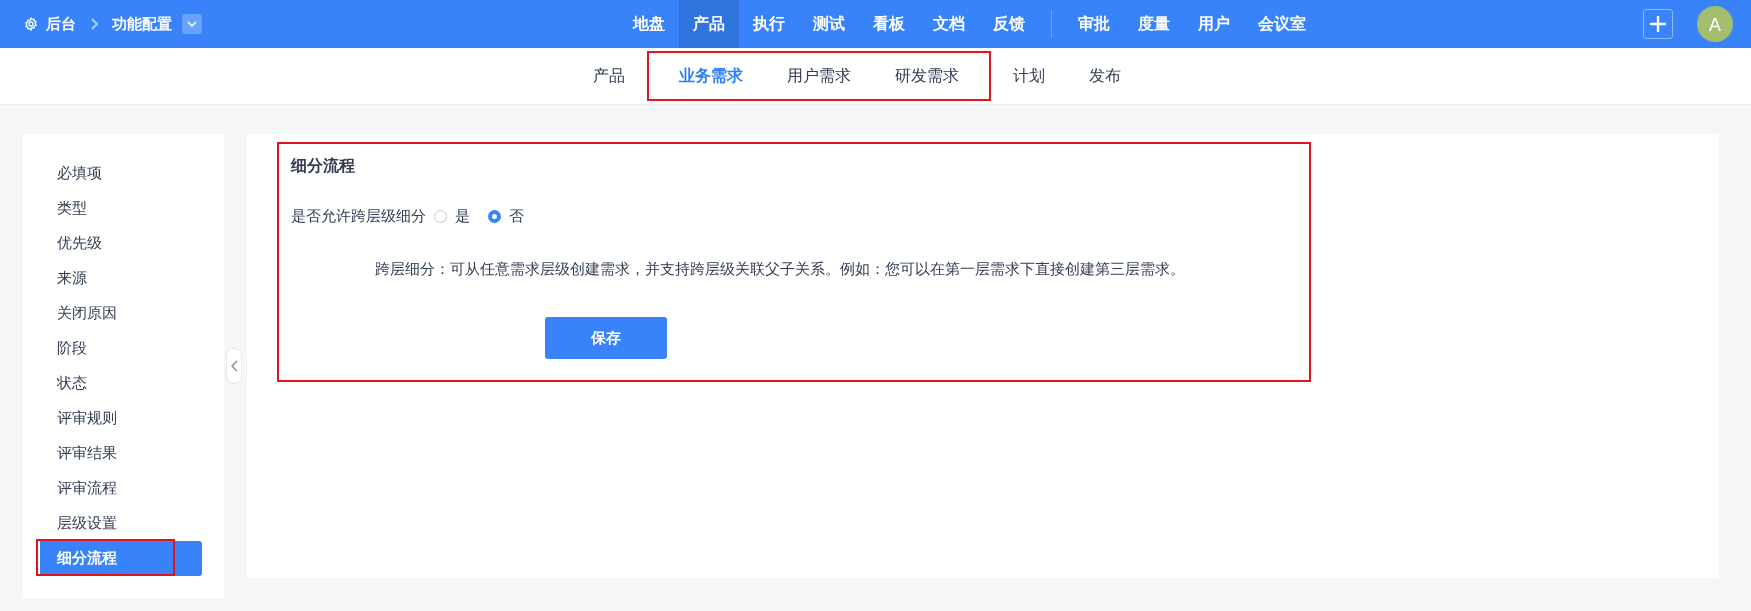 This screenshot has width=1751, height=611. Describe the element at coordinates (121, 488) in the screenshot. I see `sidebar-item: 评审流程` at that location.